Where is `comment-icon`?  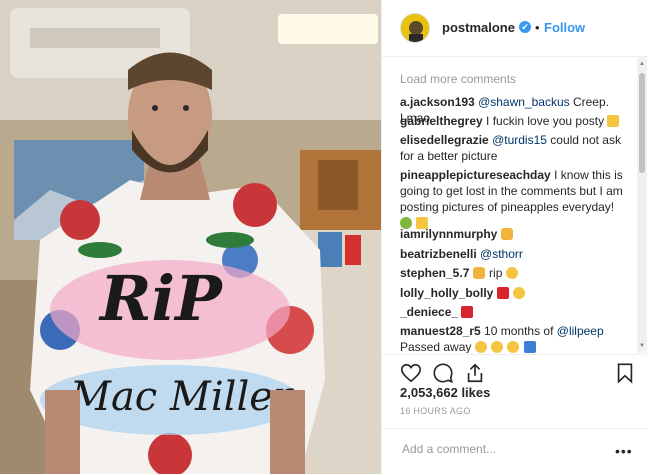
comment-icon is located at coordinates (443, 373).